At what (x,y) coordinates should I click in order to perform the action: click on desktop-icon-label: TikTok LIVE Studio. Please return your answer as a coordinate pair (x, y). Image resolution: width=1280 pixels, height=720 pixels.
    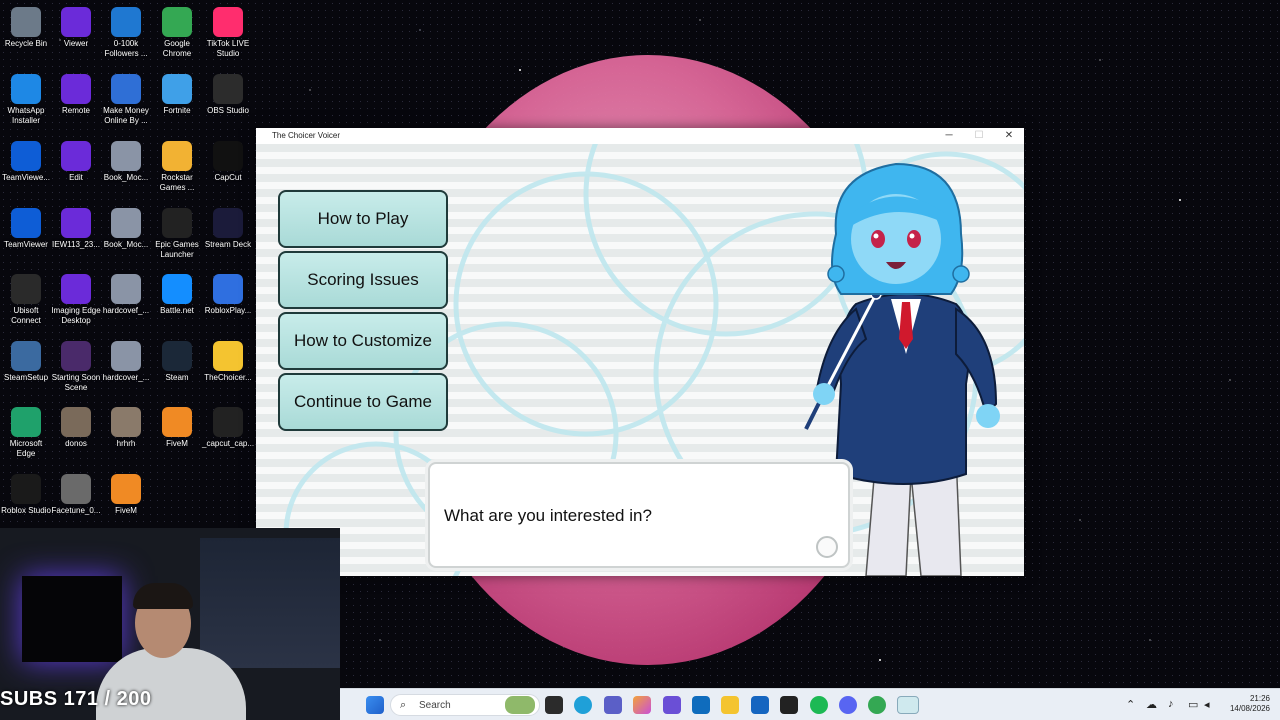
    Looking at the image, I should click on (228, 48).